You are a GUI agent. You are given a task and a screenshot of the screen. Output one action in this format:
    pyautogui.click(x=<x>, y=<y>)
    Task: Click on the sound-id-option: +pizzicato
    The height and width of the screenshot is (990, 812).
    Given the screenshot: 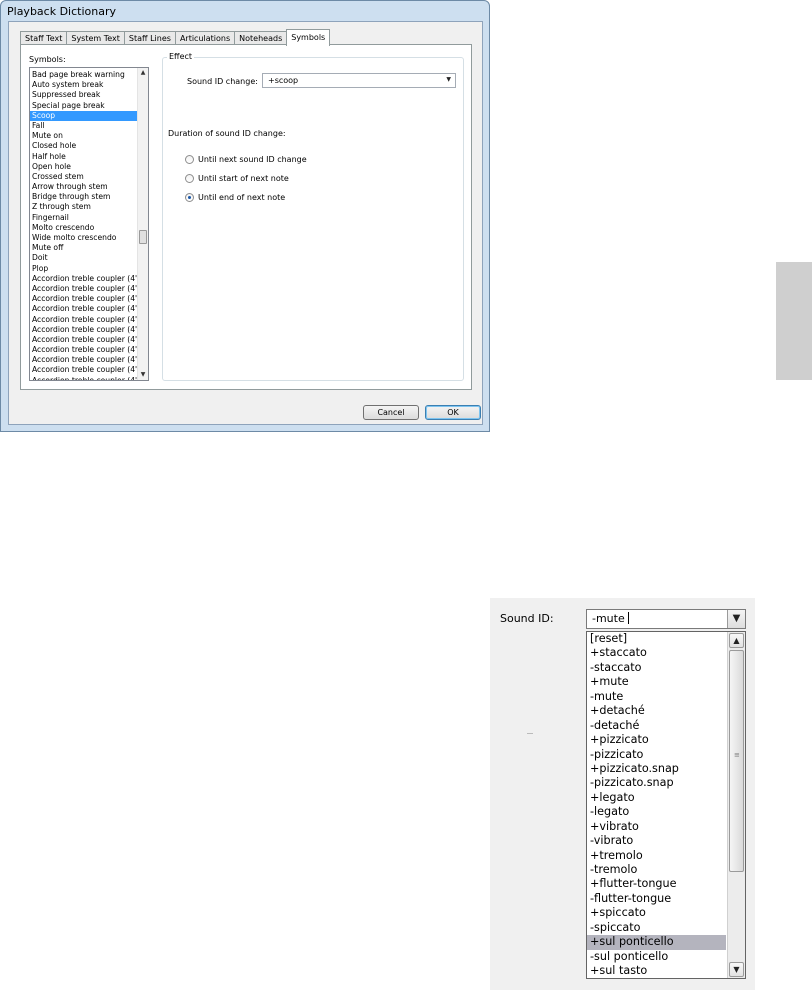 What is the action you would take?
    pyautogui.click(x=656, y=740)
    